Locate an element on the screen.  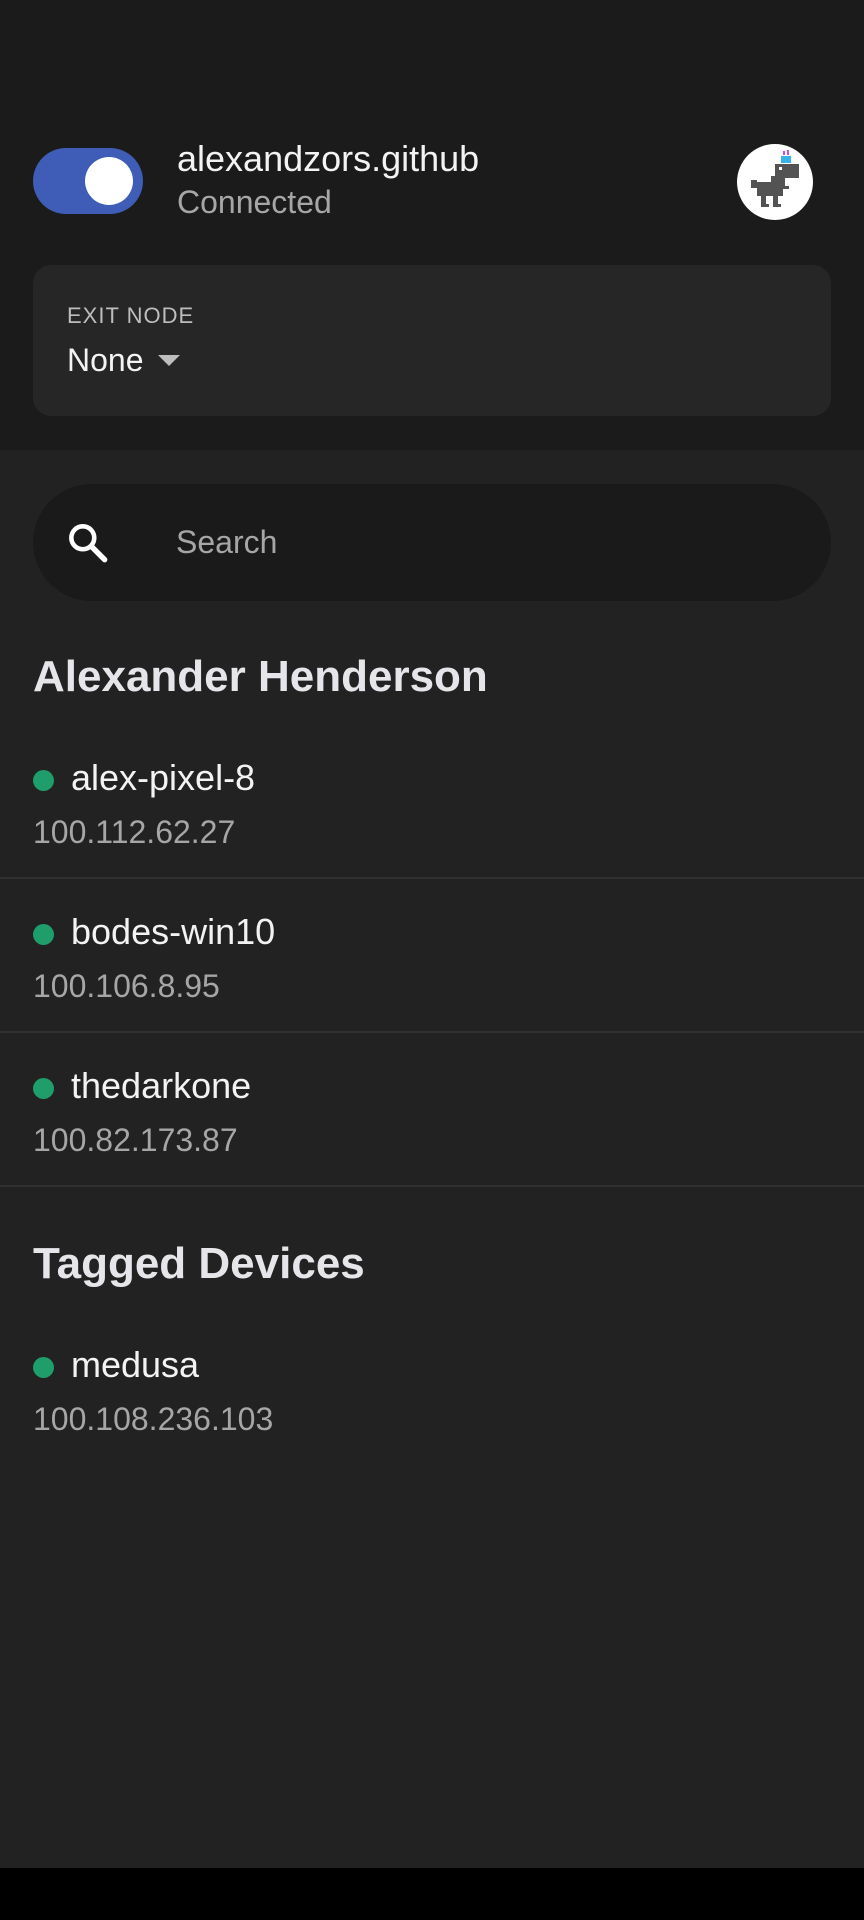
device-name: thedarkone is located at coordinates (161, 1085).